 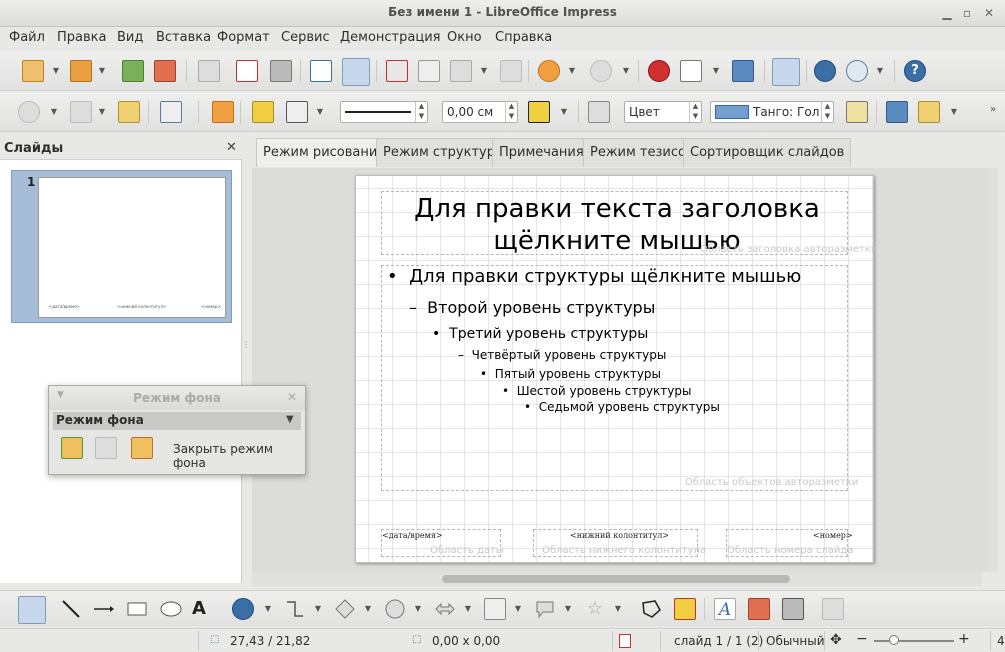 What do you see at coordinates (177, 398) in the screenshot?
I see `master-view-titlebar: ▼ Режим фона ✕` at bounding box center [177, 398].